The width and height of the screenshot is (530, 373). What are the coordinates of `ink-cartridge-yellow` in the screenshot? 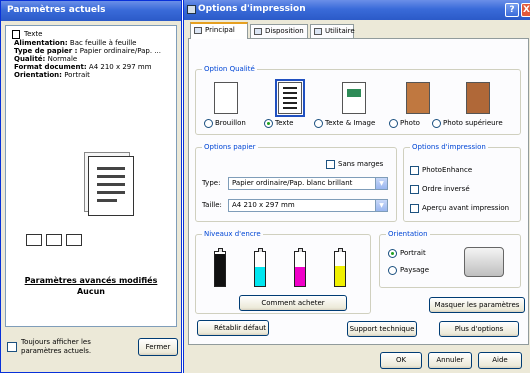 It's located at (340, 267).